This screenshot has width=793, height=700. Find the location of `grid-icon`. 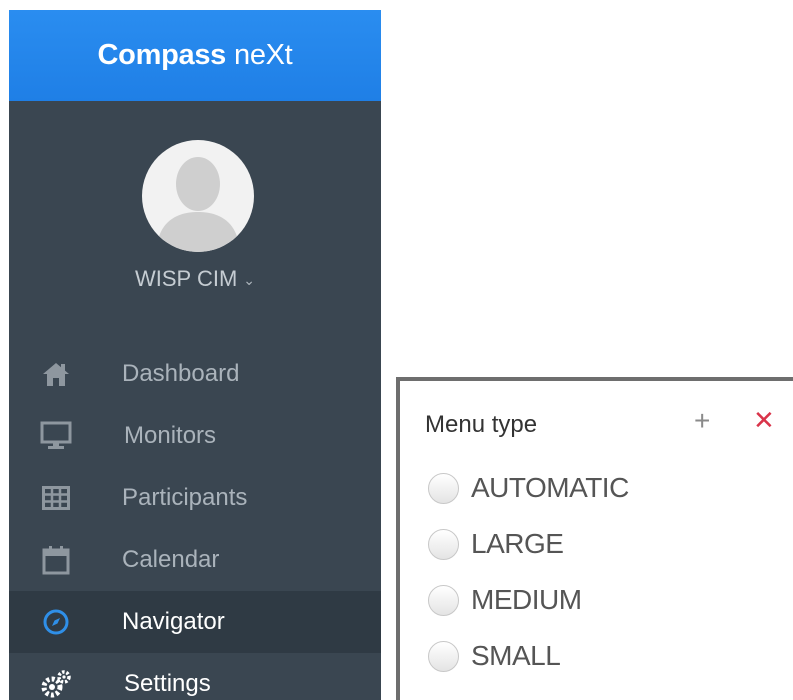

grid-icon is located at coordinates (56, 498).